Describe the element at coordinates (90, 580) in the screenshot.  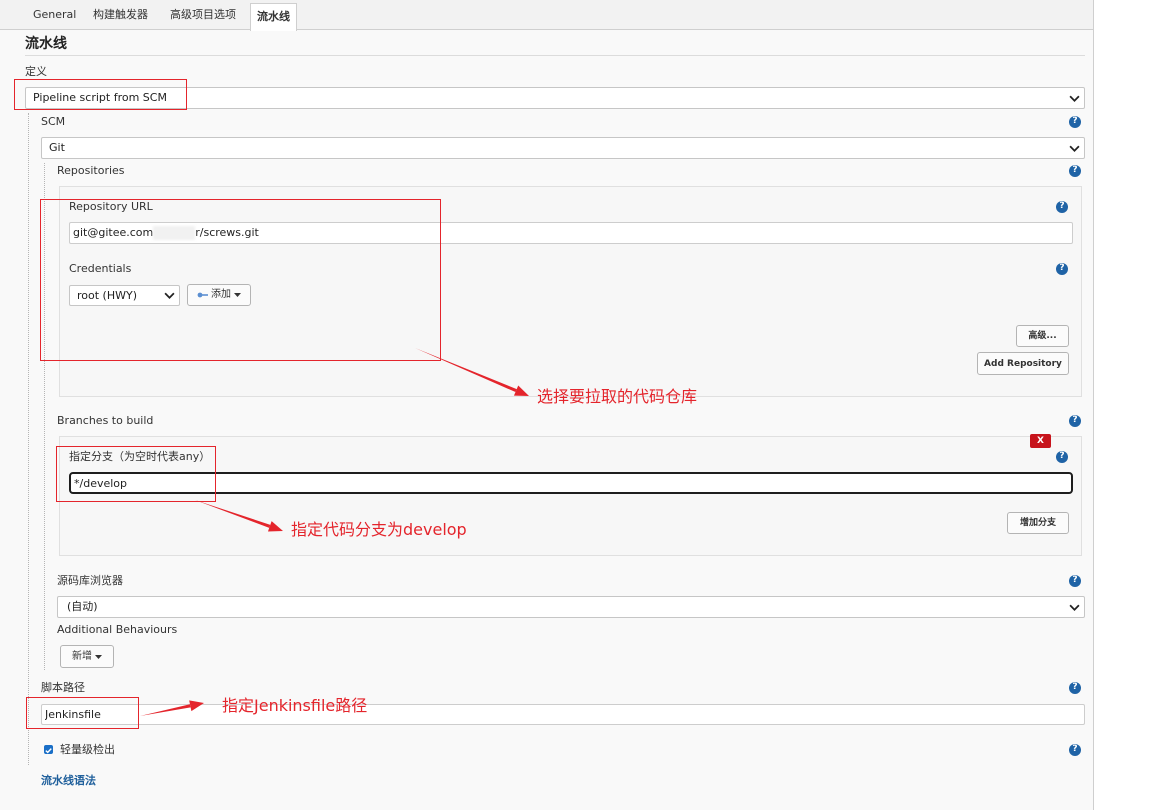
I see `repository-browser-label: 源码库浏览器` at that location.